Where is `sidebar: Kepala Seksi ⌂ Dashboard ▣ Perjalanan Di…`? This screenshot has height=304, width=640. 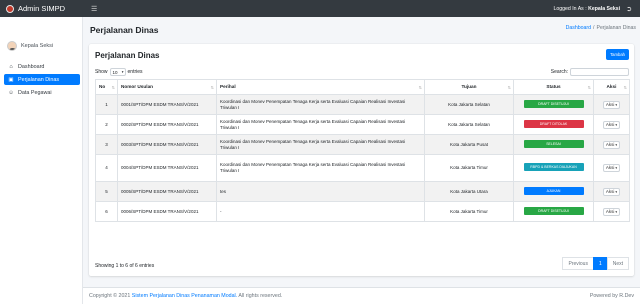 sidebar: Kepala Seksi ⌂ Dashboard ▣ Perjalanan Di… is located at coordinates (41, 160).